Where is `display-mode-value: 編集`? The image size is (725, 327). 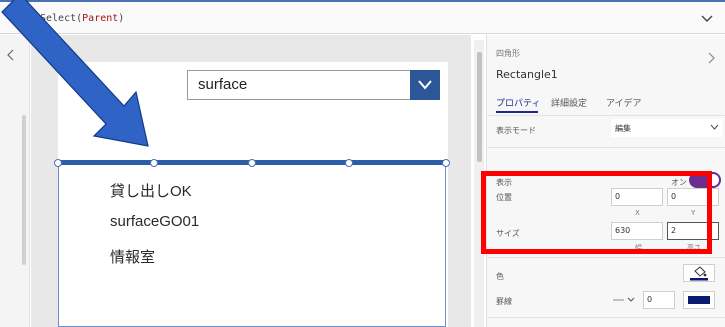
display-mode-value: 編集 is located at coordinates (623, 128).